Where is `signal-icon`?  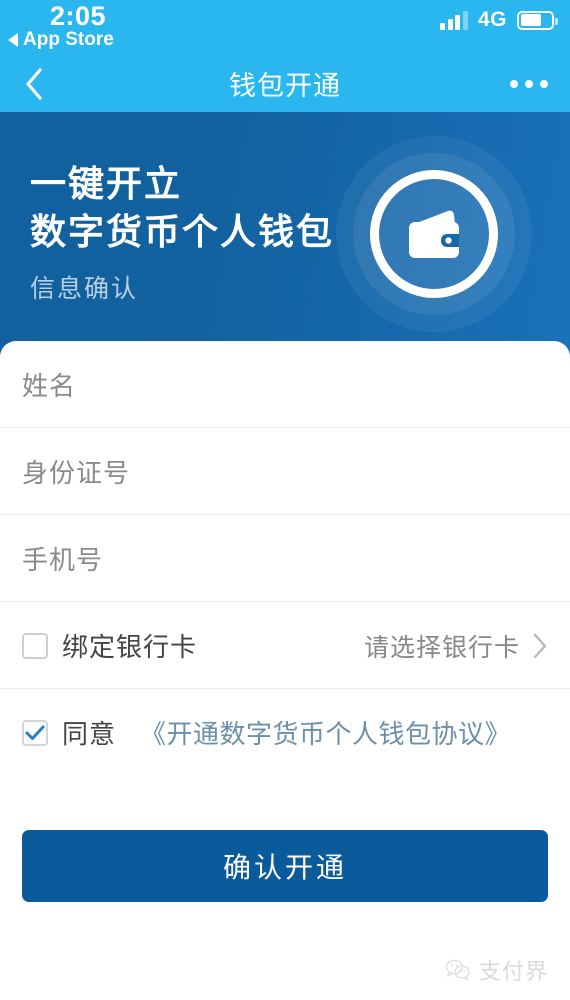 signal-icon is located at coordinates (454, 20).